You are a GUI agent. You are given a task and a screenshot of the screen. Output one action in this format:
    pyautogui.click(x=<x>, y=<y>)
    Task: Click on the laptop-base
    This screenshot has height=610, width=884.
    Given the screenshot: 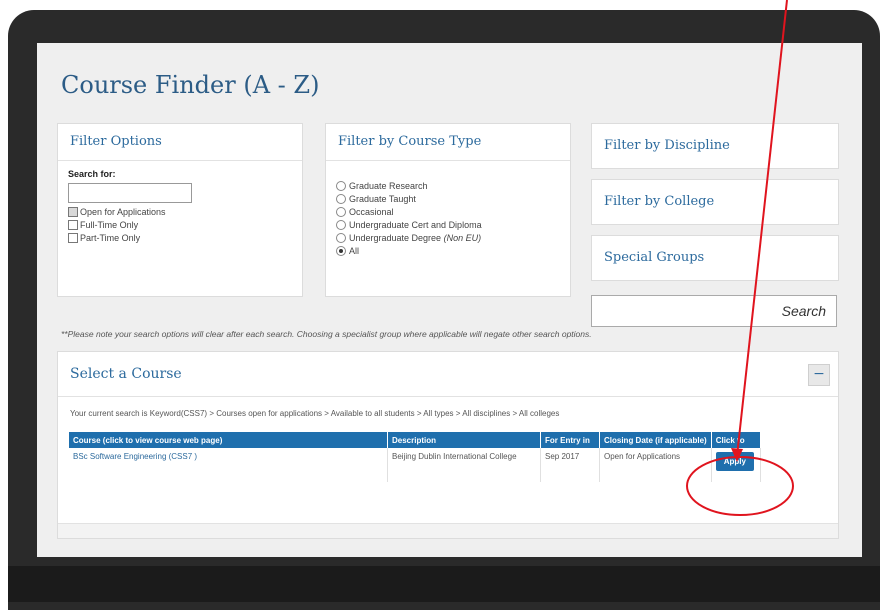 What is the action you would take?
    pyautogui.click(x=444, y=584)
    